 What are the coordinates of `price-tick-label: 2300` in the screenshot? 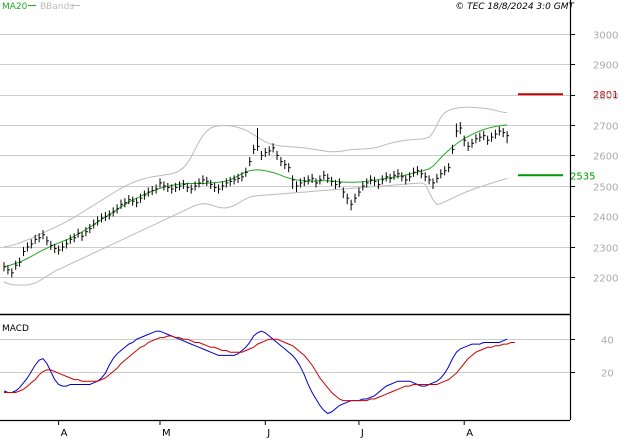 It's located at (605, 249).